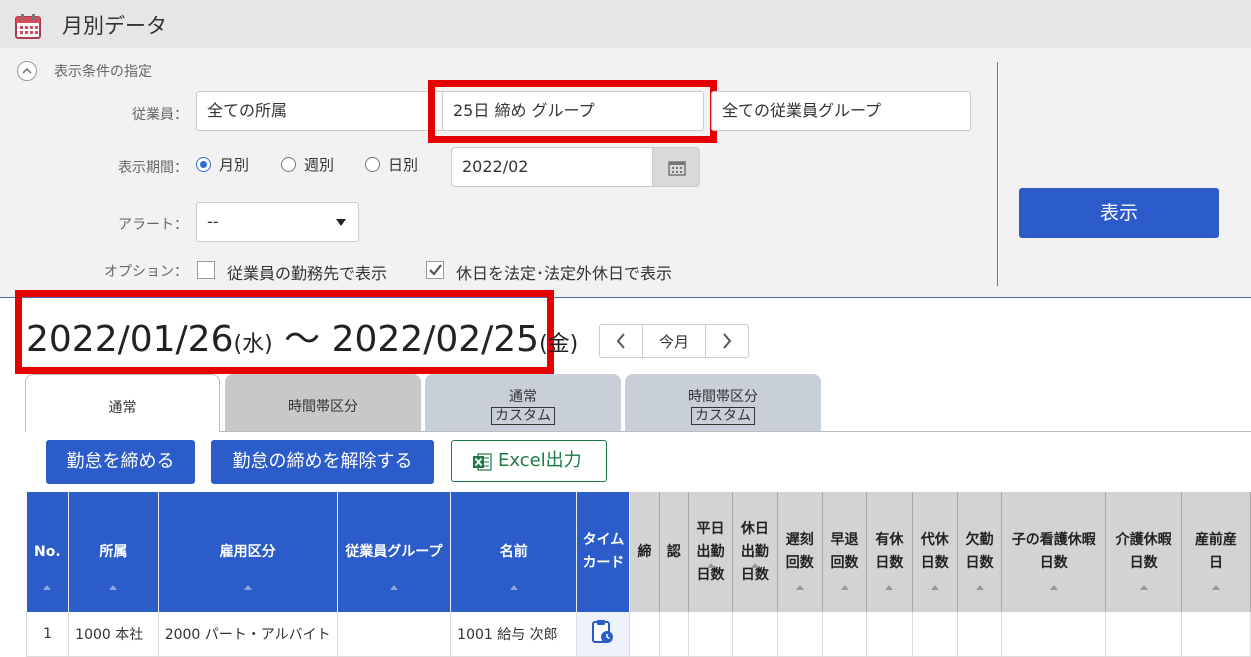 This screenshot has width=1251, height=657. I want to click on col-header-timecard: タイム カード, so click(603, 552).